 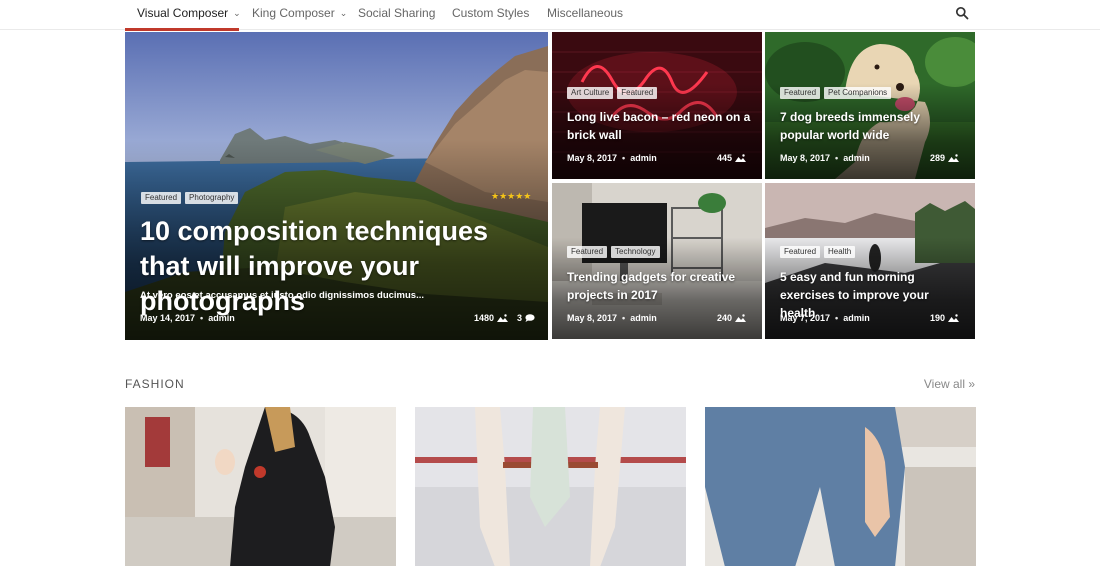 I want to click on post-stats: 240, so click(x=731, y=318).